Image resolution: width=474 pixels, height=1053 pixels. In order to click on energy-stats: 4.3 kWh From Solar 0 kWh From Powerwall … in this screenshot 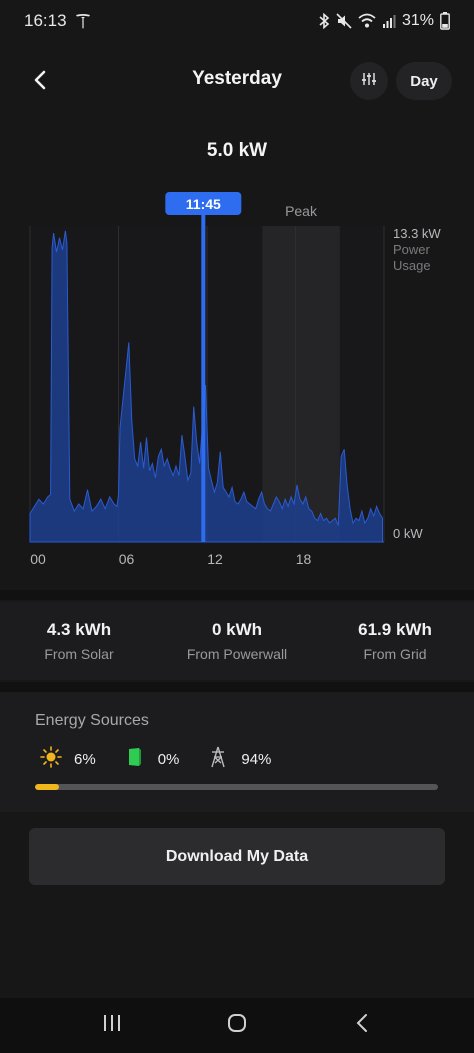, I will do `click(237, 641)`.